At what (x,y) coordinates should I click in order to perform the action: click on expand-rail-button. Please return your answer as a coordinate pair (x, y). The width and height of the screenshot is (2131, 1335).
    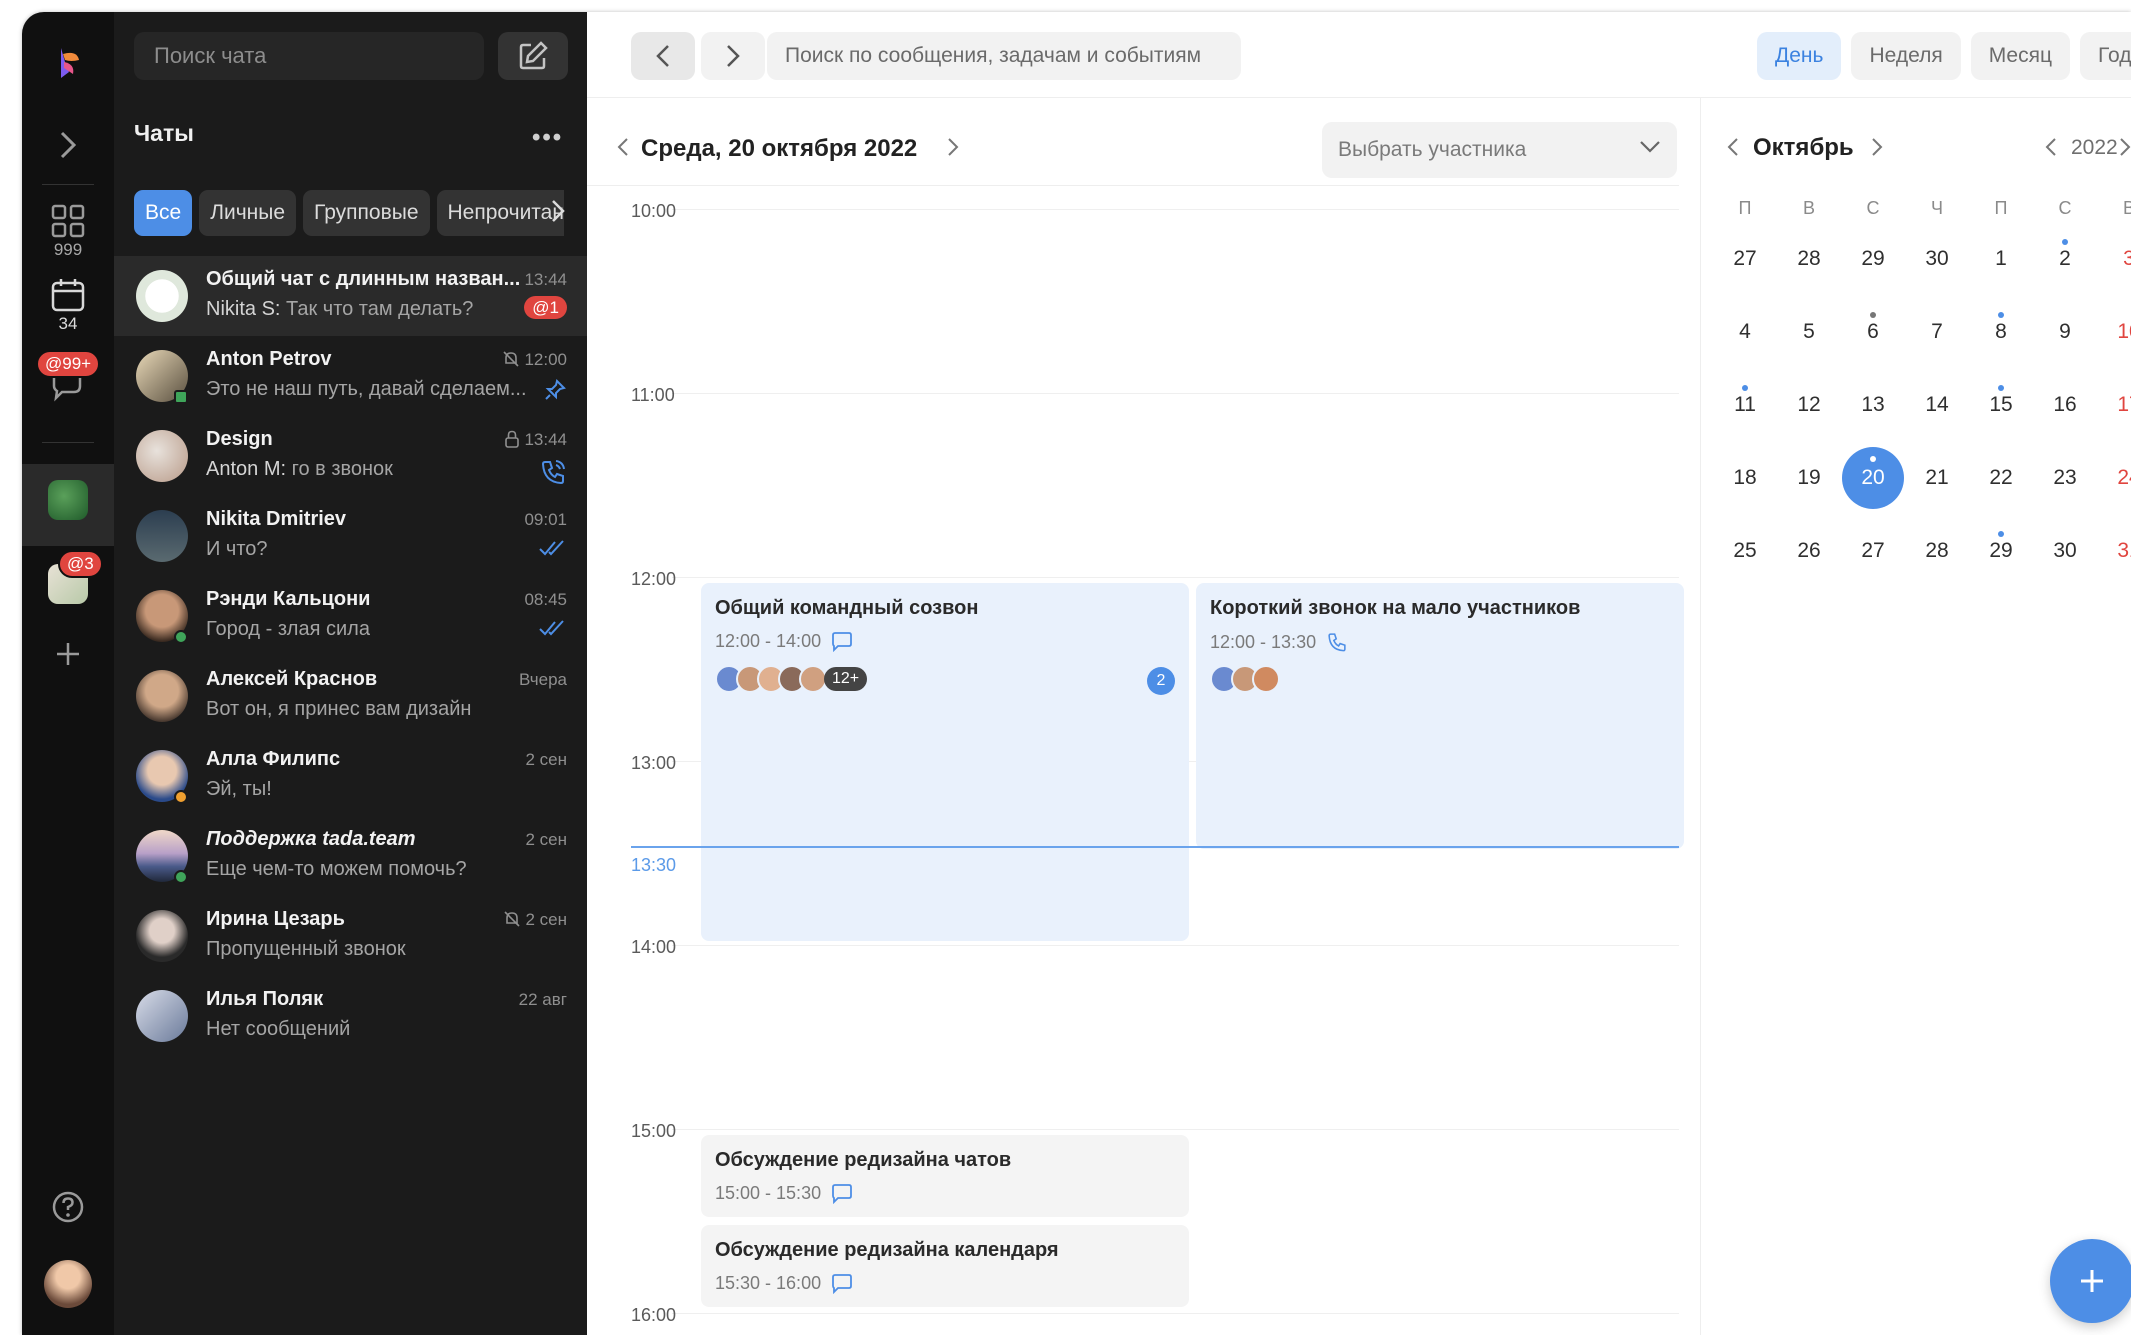
    Looking at the image, I should click on (68, 145).